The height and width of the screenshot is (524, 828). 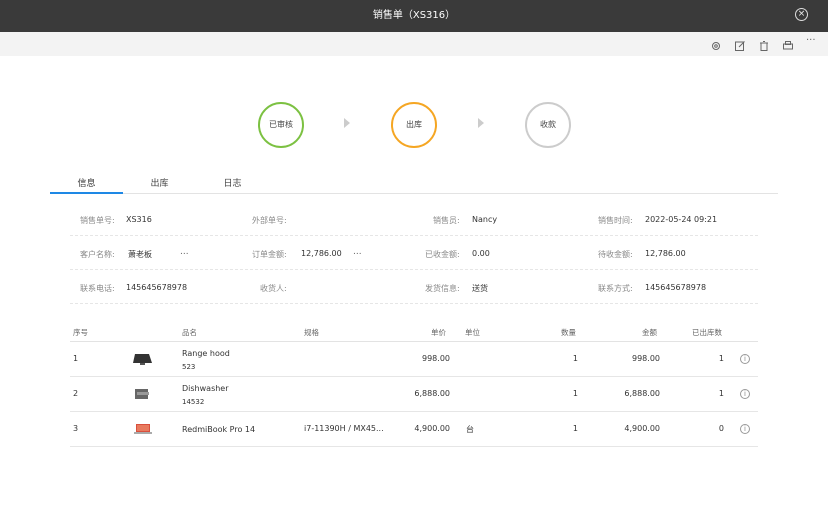 What do you see at coordinates (76, 428) in the screenshot?
I see `row-index: 3` at bounding box center [76, 428].